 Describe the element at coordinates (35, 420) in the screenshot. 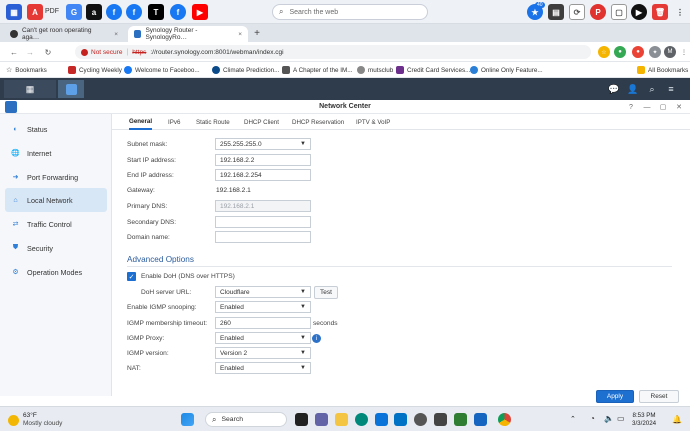

I see `weather-widget: 63°F Mostly cloudy` at that location.